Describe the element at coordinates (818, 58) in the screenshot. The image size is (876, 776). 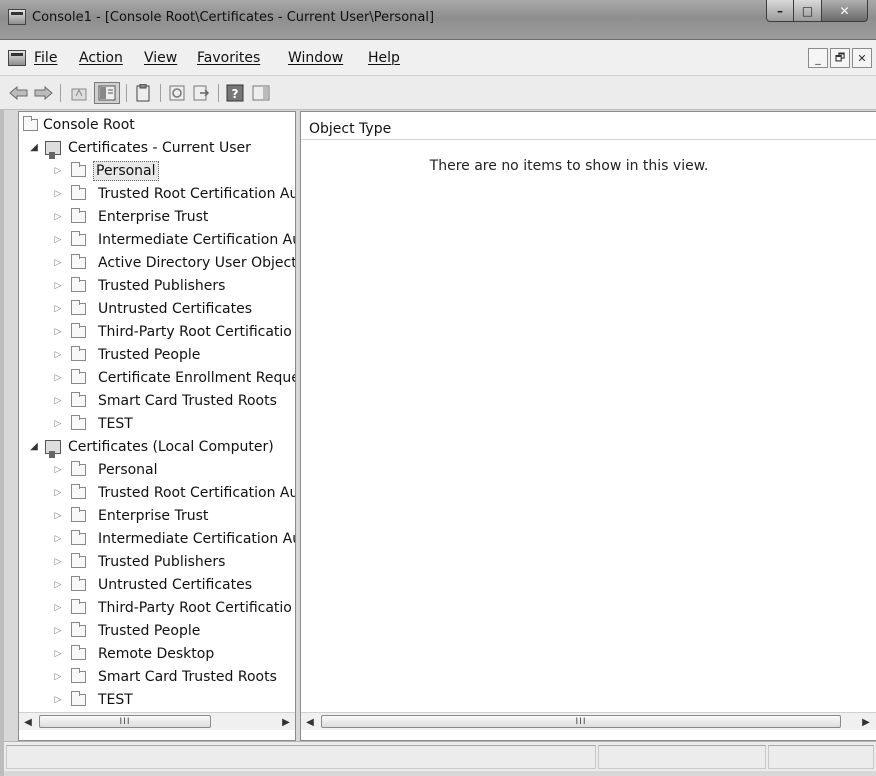
I see `document-minimize-button: _` at that location.